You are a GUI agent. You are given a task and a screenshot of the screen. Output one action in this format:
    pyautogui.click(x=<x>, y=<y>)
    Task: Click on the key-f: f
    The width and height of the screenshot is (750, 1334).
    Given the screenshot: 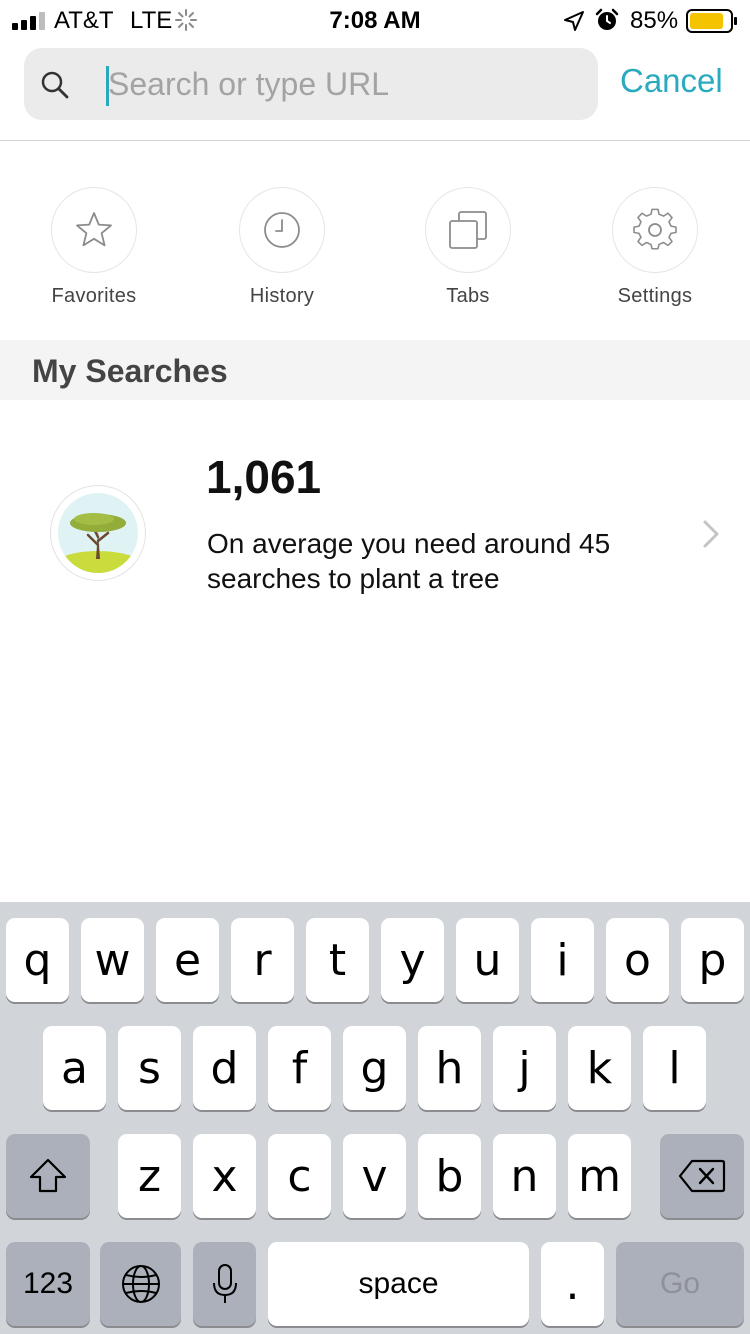 What is the action you would take?
    pyautogui.click(x=299, y=1068)
    